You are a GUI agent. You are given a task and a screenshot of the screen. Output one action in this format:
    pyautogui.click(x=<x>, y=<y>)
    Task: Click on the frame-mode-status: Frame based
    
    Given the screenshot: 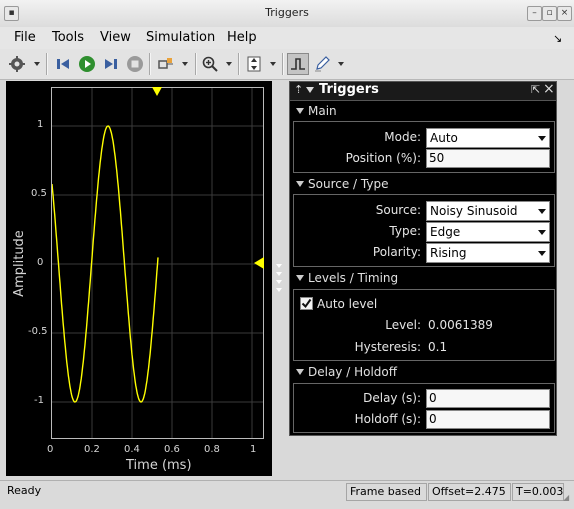 What is the action you would take?
    pyautogui.click(x=386, y=492)
    